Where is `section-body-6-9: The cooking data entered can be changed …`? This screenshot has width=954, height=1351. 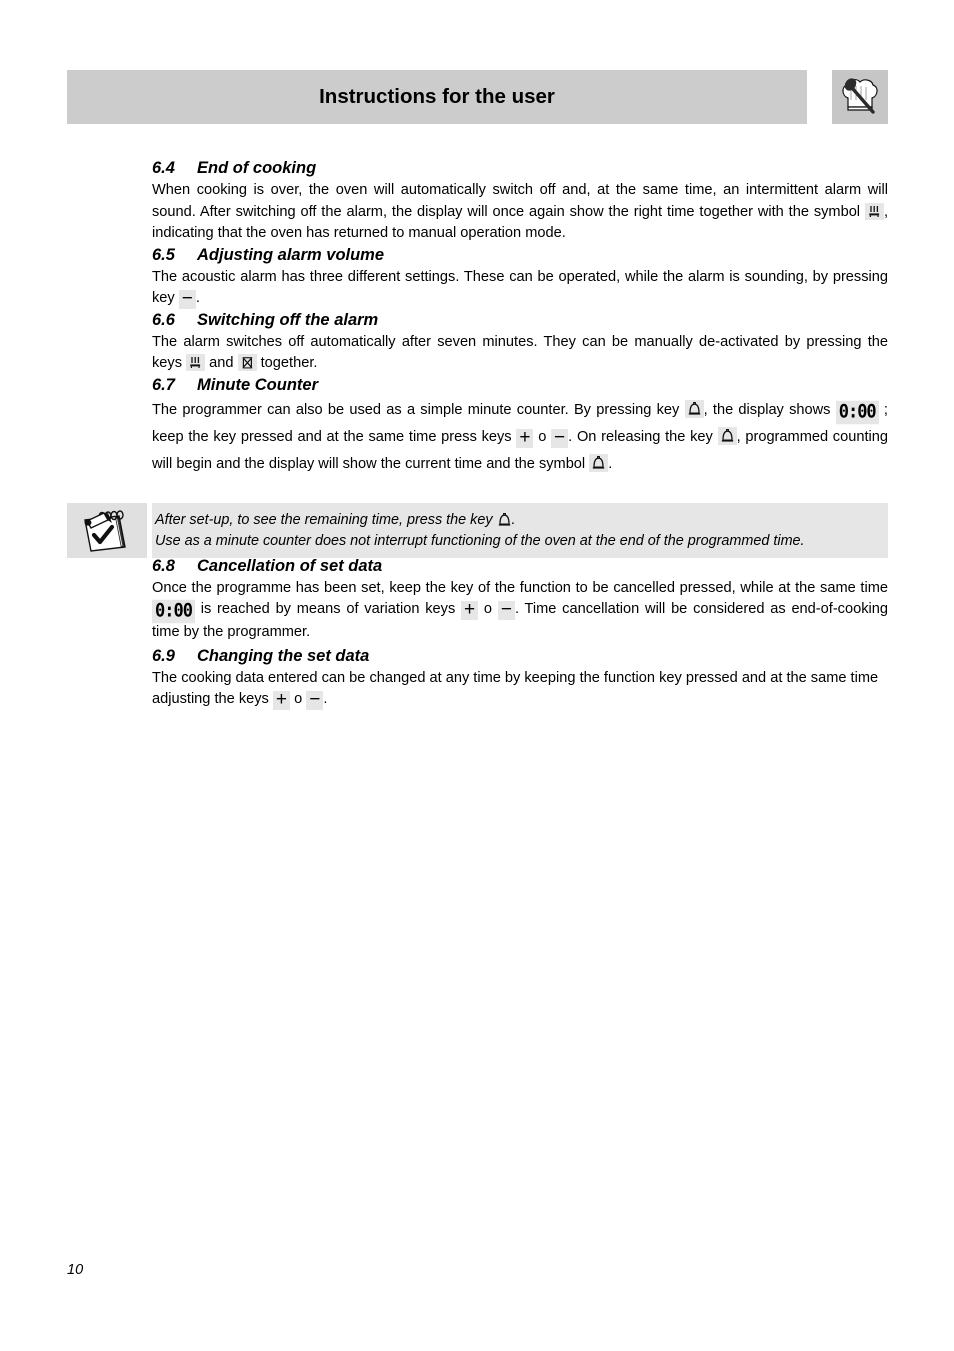
section-body-6-9: The cooking data entered can be changed … is located at coordinates (520, 689).